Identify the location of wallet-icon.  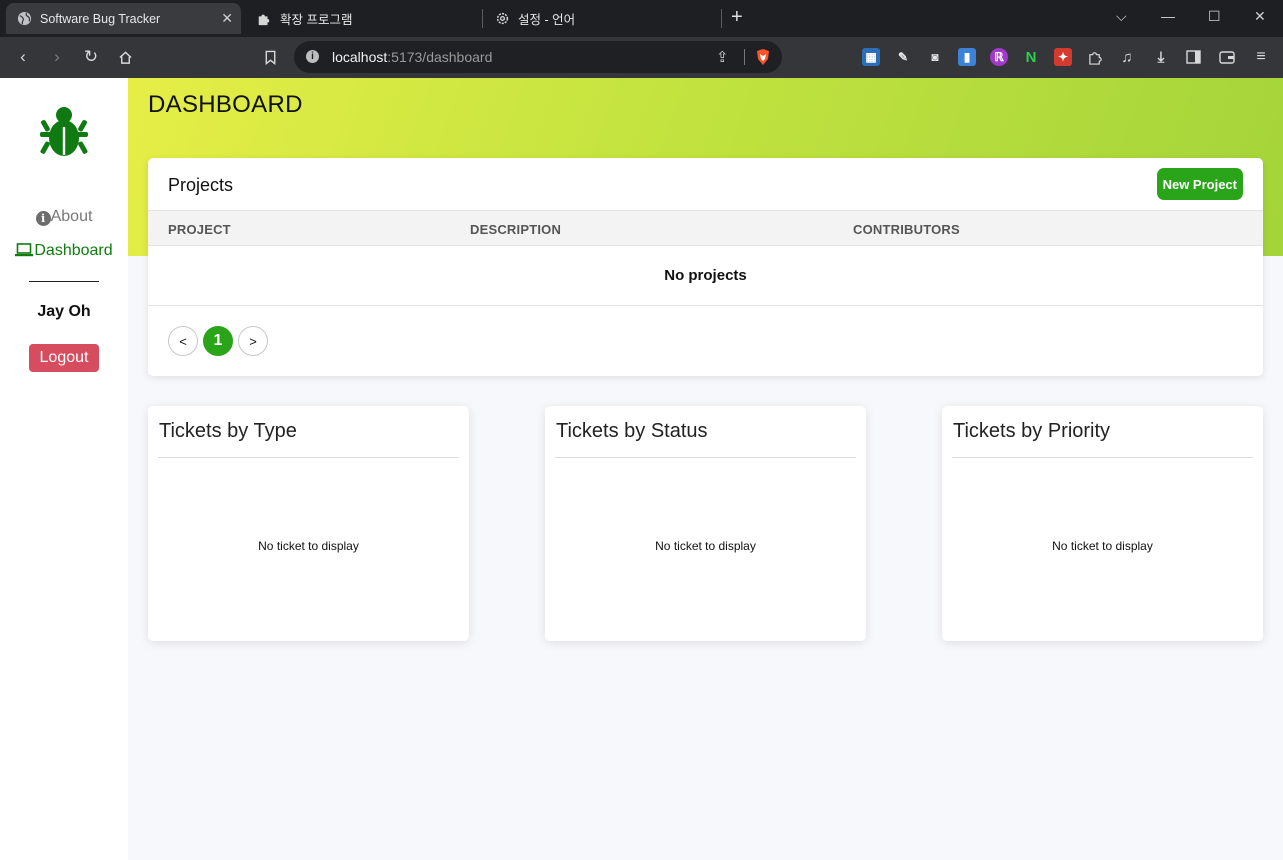
(1227, 57).